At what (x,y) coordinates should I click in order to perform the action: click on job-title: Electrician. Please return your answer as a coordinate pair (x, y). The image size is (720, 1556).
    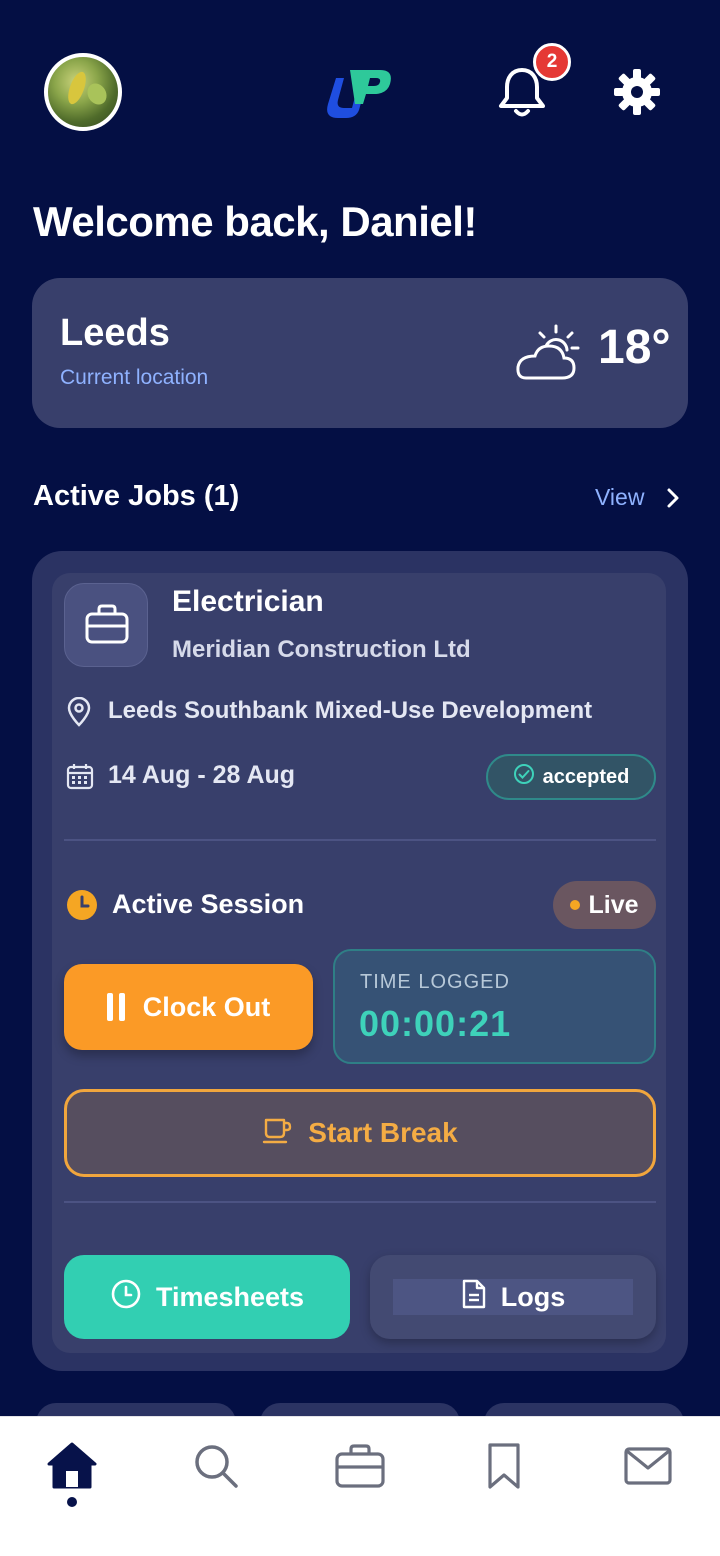
    Looking at the image, I should click on (248, 601).